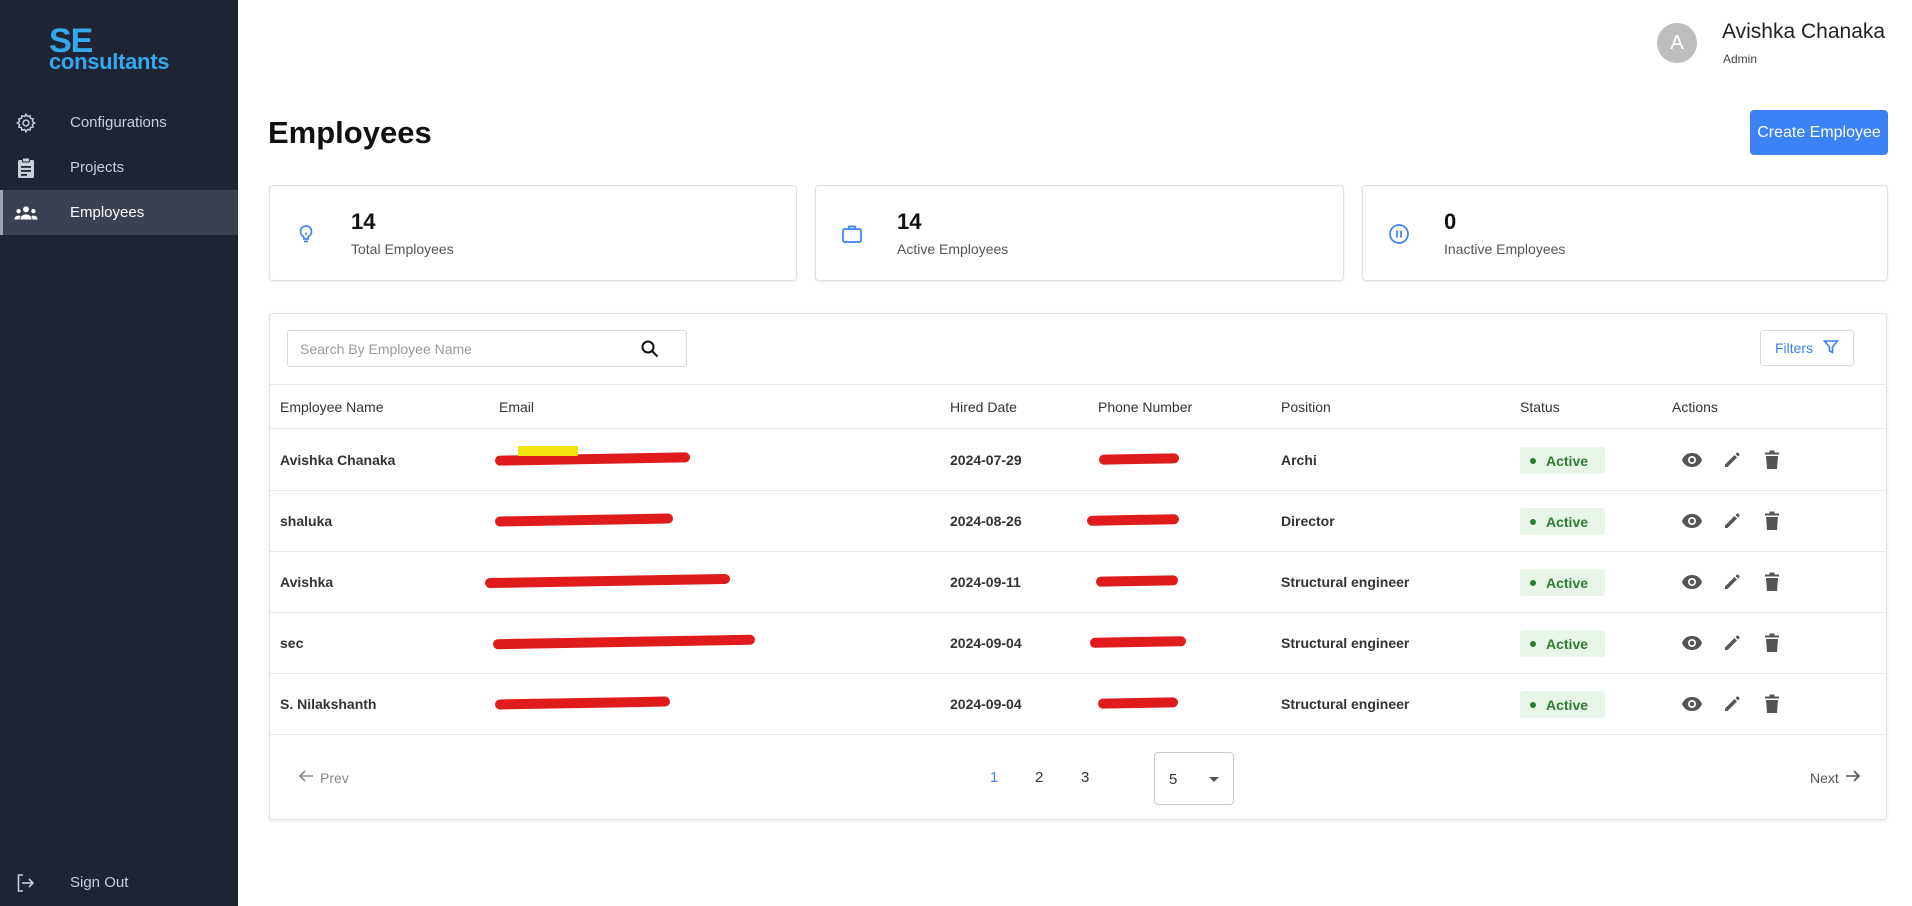 The image size is (1912, 906). Describe the element at coordinates (852, 234) in the screenshot. I see `briefcase-icon` at that location.